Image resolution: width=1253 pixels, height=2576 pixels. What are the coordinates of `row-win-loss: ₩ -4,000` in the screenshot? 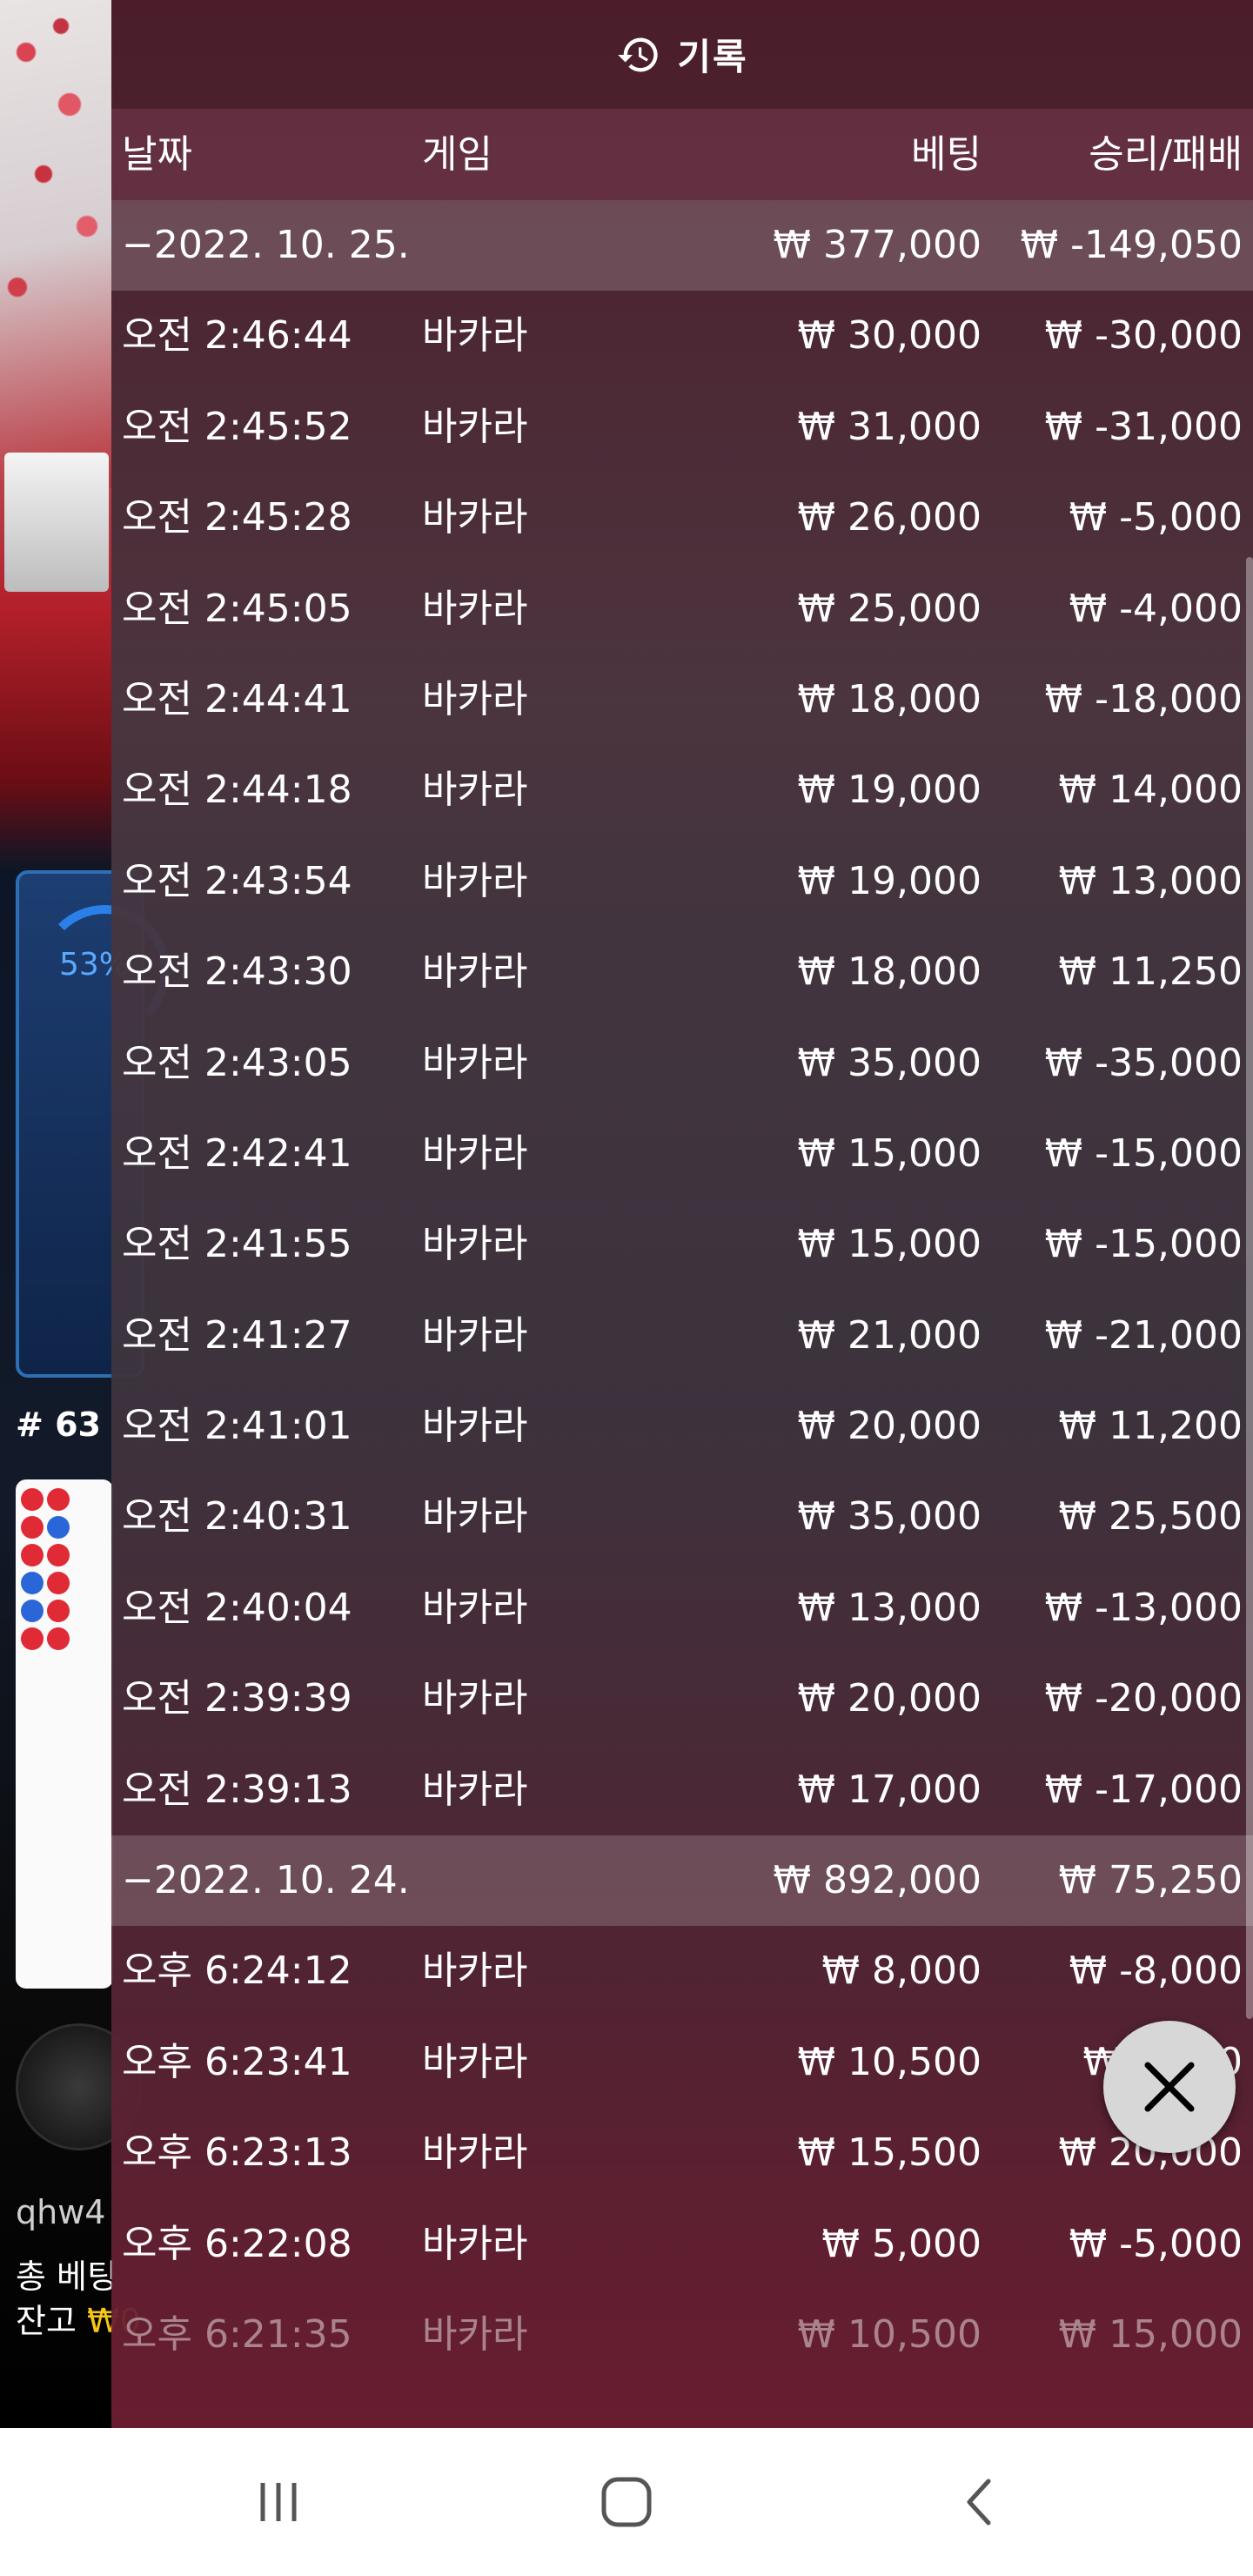 It's located at (1156, 608).